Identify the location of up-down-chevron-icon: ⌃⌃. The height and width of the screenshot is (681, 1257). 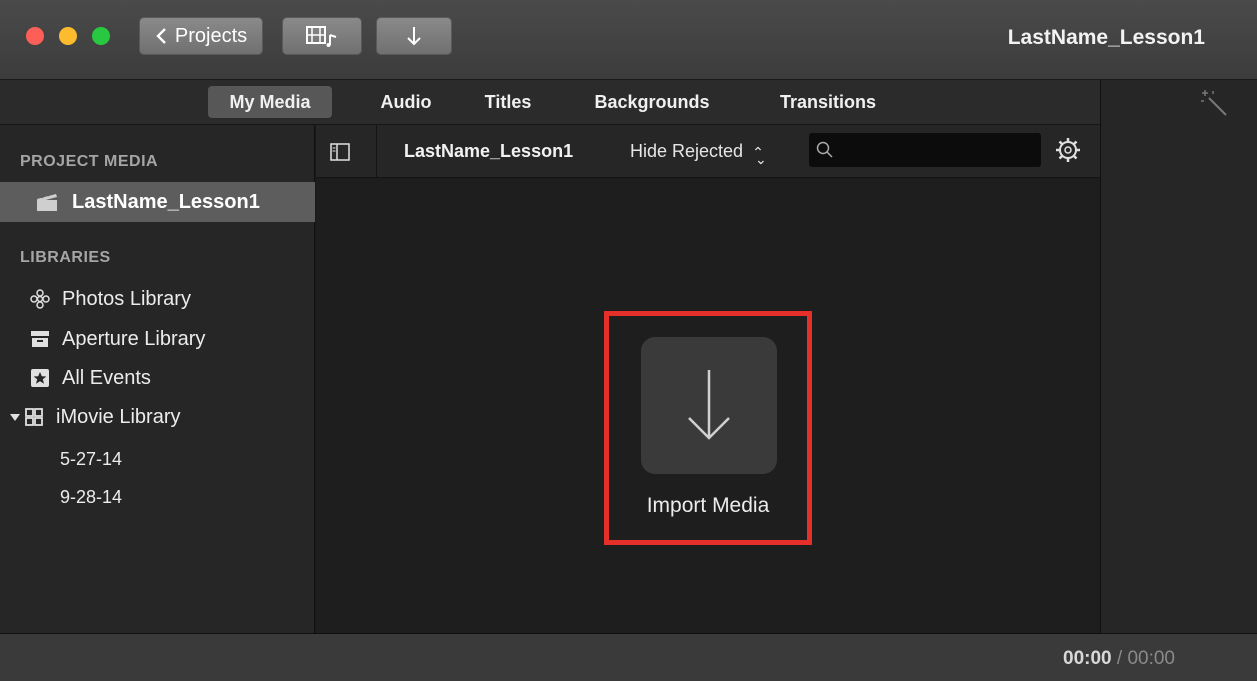
(759, 155).